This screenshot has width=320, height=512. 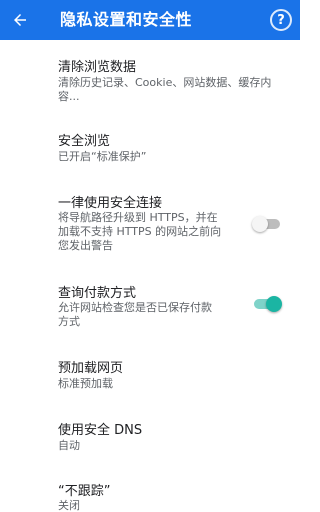 I want to click on setting-safe-browsing: 安全浏览 已开启“标准保护”, so click(x=150, y=148).